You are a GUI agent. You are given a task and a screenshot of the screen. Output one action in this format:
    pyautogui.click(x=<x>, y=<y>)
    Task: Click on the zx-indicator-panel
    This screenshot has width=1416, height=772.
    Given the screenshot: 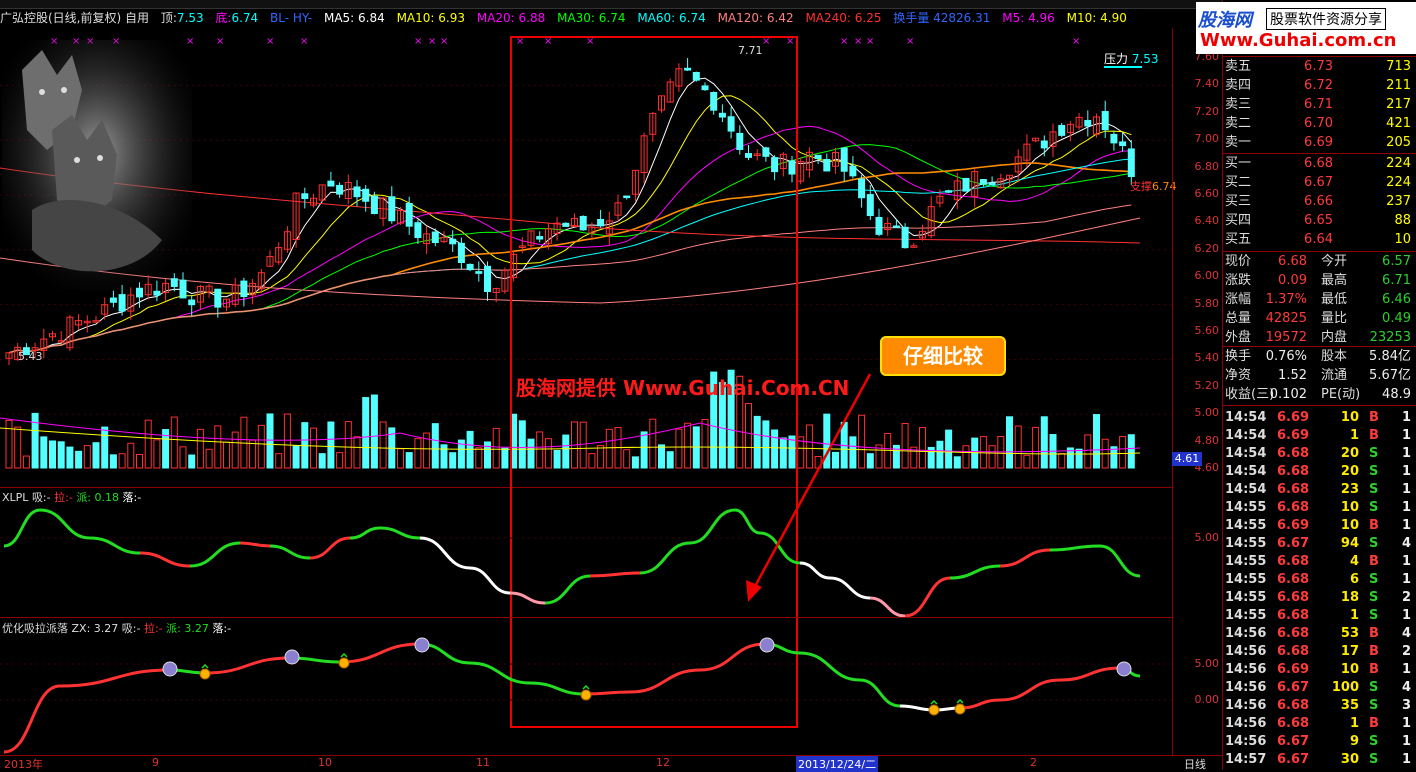 What is the action you would take?
    pyautogui.click(x=586, y=686)
    